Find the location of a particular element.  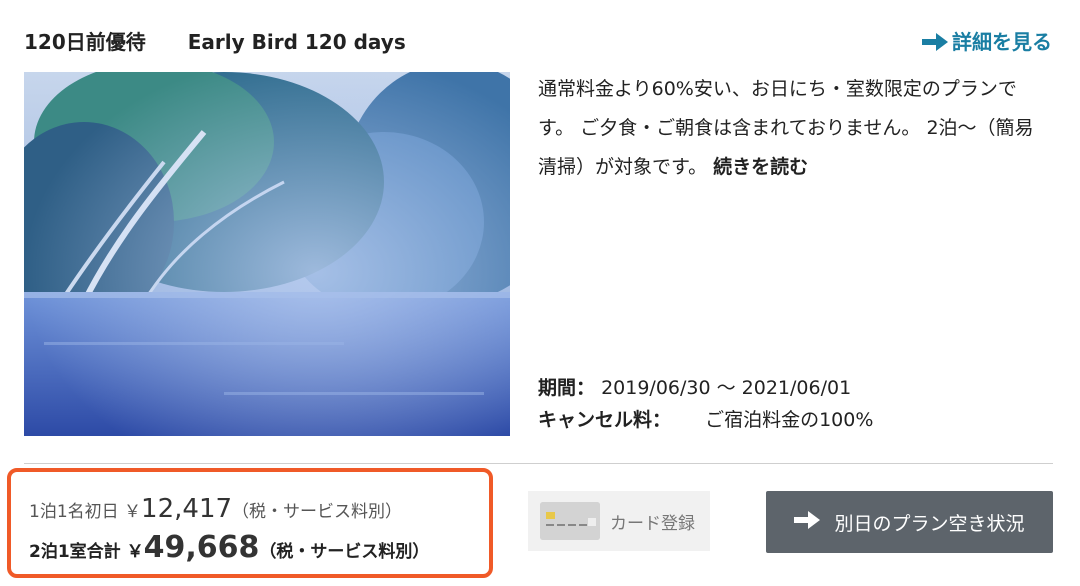

price-per-person-note: （税・サービス料別） is located at coordinates (317, 512).